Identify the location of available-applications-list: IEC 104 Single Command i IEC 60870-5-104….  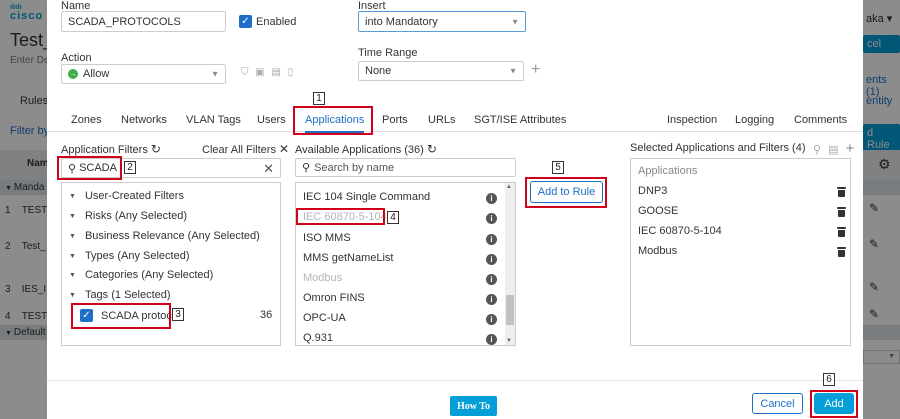
(405, 264).